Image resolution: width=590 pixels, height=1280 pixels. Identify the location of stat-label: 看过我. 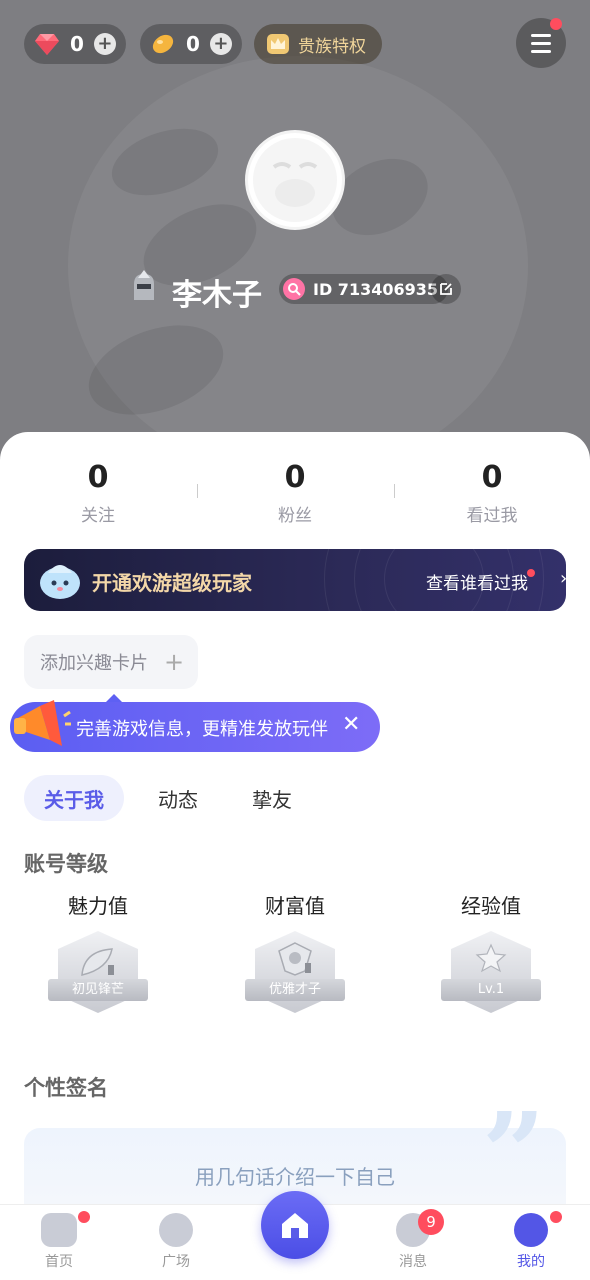
(492, 516).